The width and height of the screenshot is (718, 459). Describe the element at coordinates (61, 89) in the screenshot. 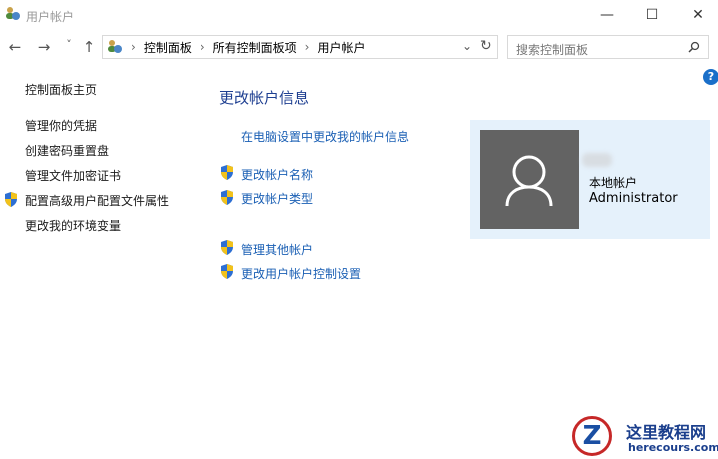

I see `sidebar-home-link: 控制面板主页` at that location.